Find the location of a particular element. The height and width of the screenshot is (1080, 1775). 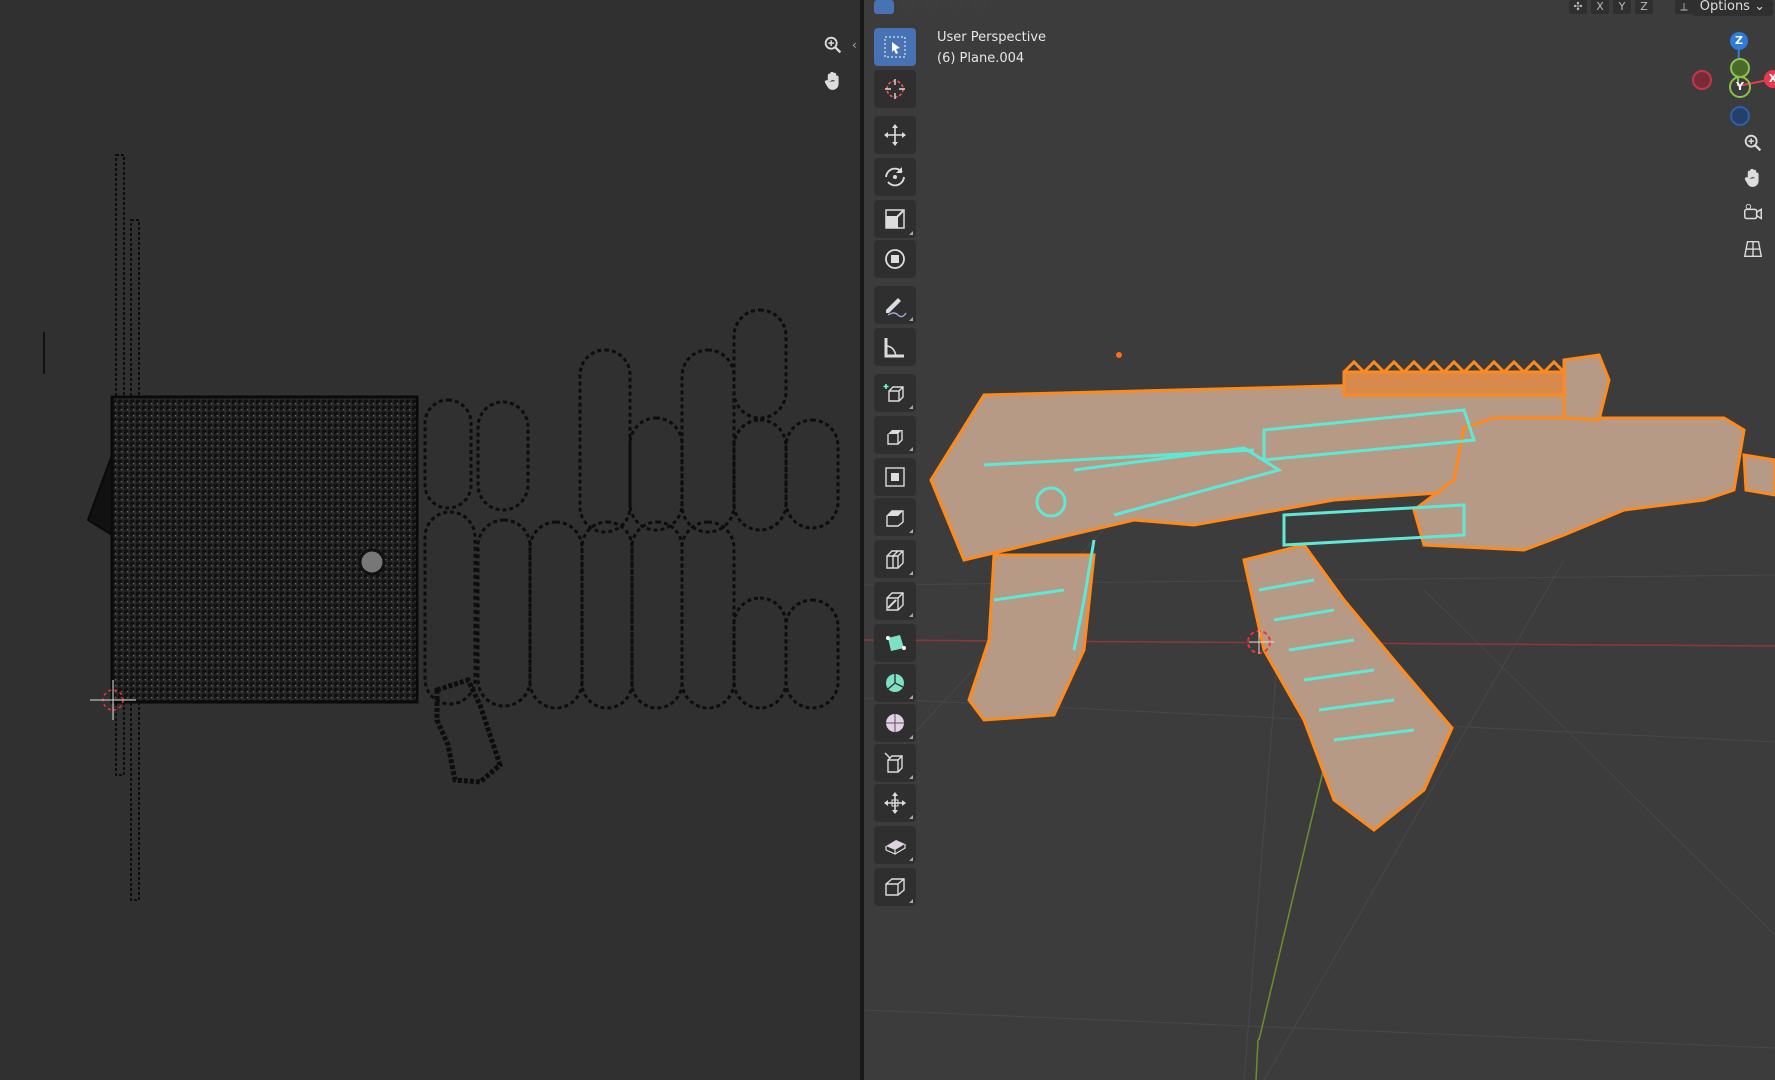

tool-poly-build is located at coordinates (895, 643).